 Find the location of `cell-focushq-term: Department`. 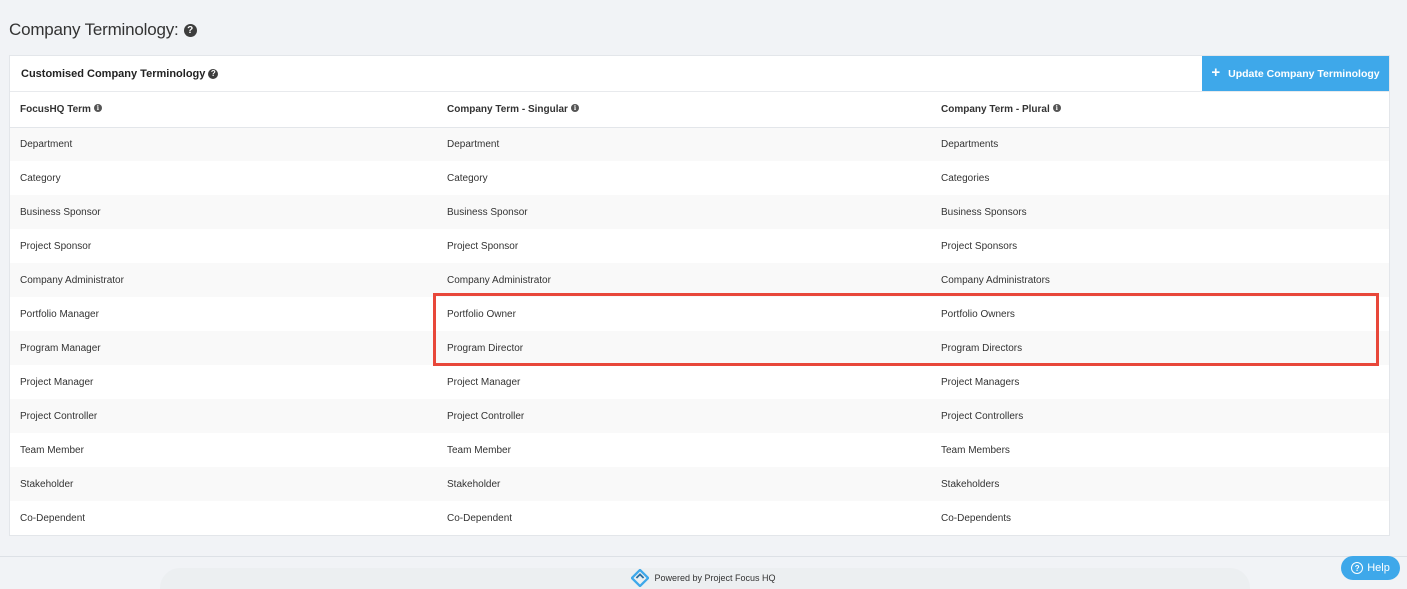

cell-focushq-term: Department is located at coordinates (223, 144).